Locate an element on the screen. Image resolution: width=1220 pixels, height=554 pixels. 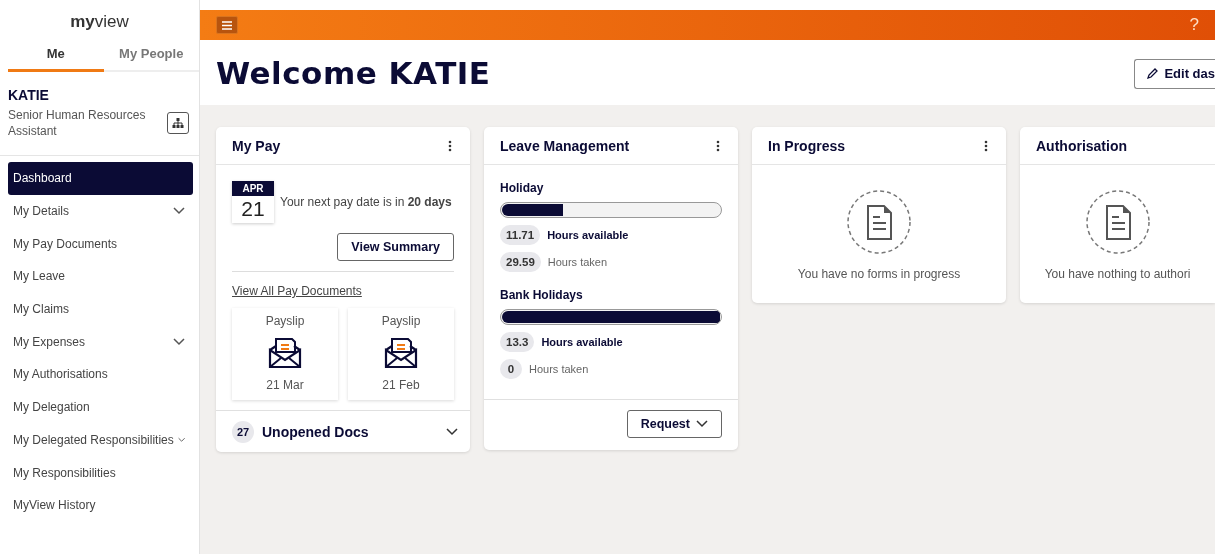
leave-type: Holiday is located at coordinates (522, 188).